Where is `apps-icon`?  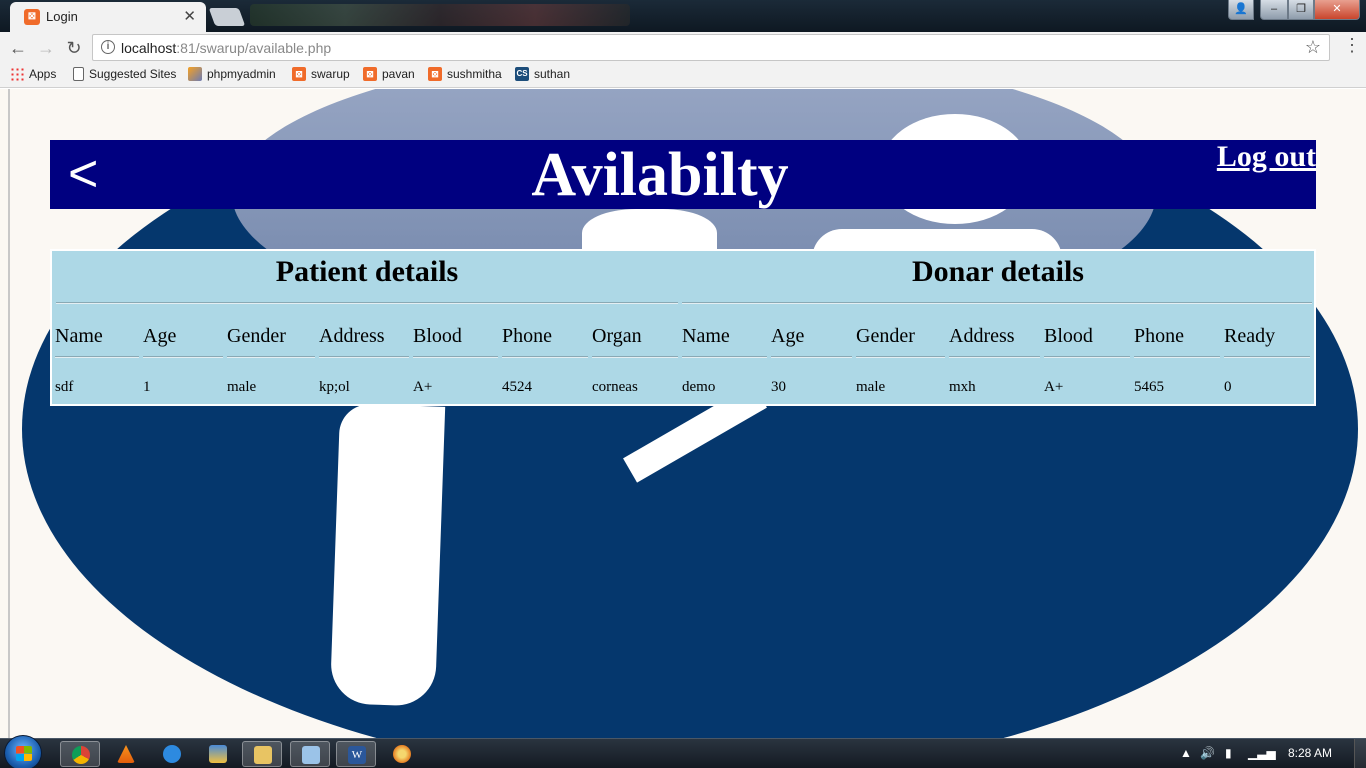 apps-icon is located at coordinates (17, 74).